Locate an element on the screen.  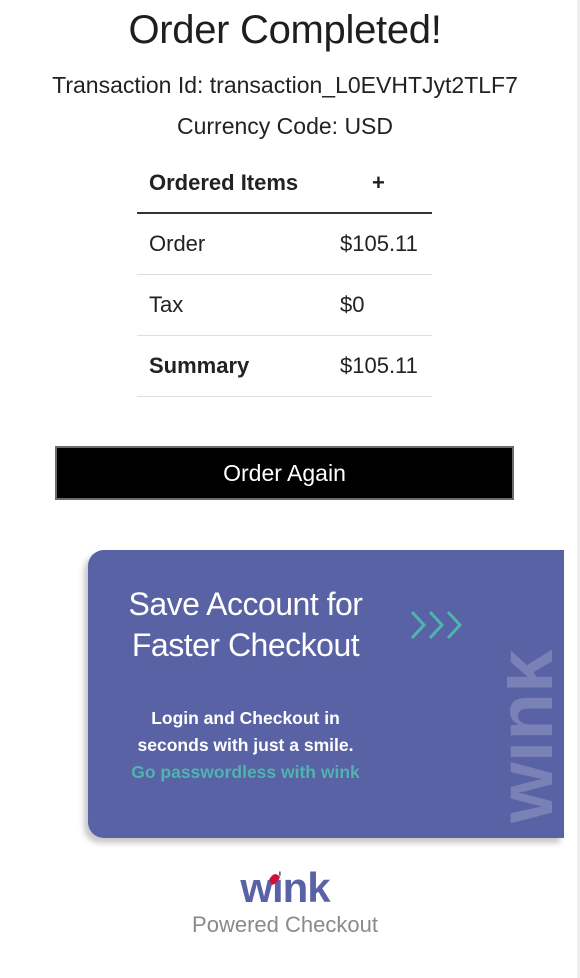
powered-checkout-caption: Powered Checkout is located at coordinates (285, 924).